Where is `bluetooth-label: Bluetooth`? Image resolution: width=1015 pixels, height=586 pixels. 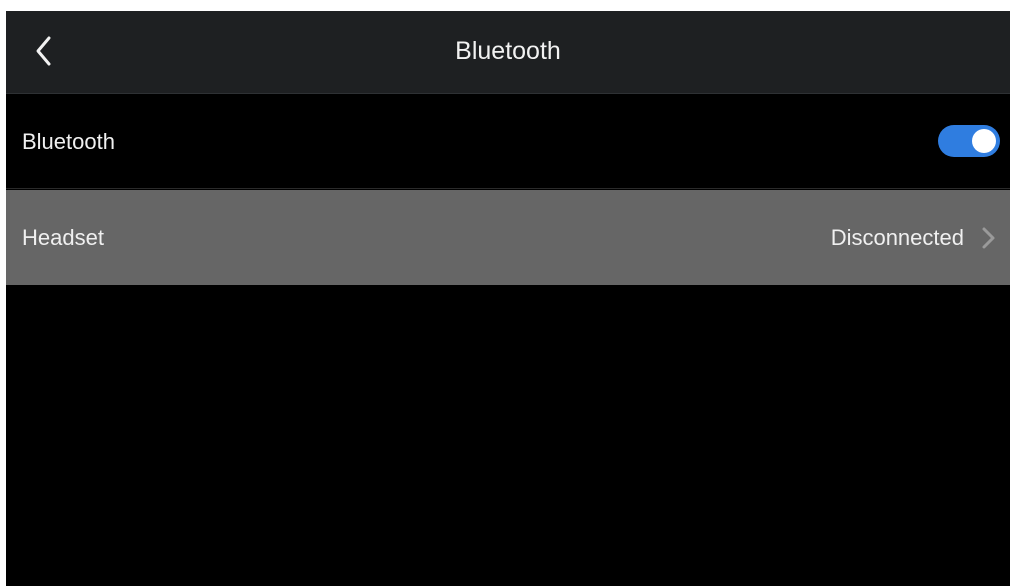
bluetooth-label: Bluetooth is located at coordinates (68, 141).